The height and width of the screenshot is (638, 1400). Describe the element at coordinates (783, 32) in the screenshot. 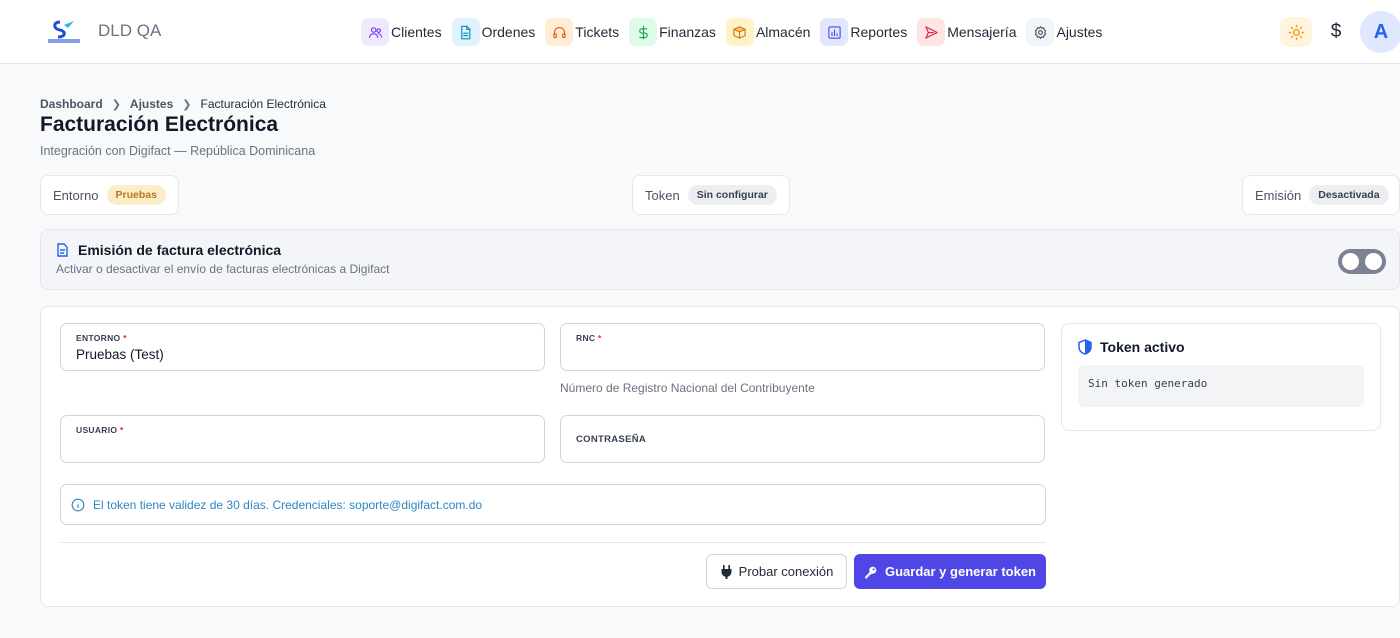

I see `nav-label-almacen: Almacén` at that location.